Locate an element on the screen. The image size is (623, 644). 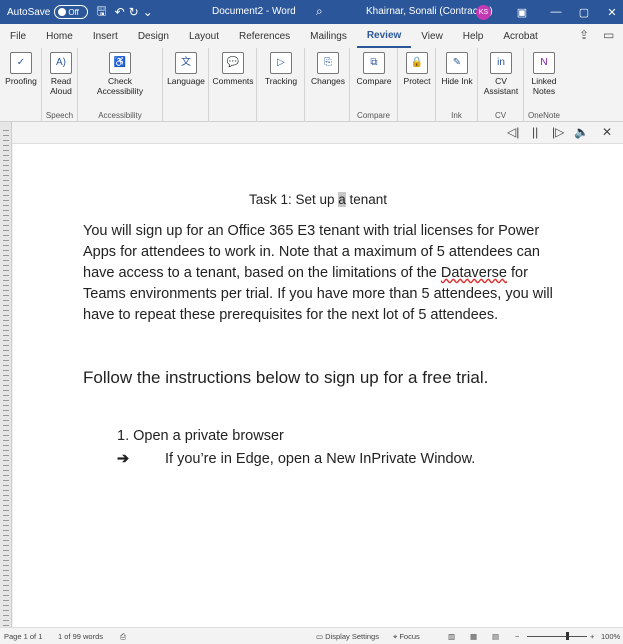
tab-review: Review is located at coordinates (384, 36).